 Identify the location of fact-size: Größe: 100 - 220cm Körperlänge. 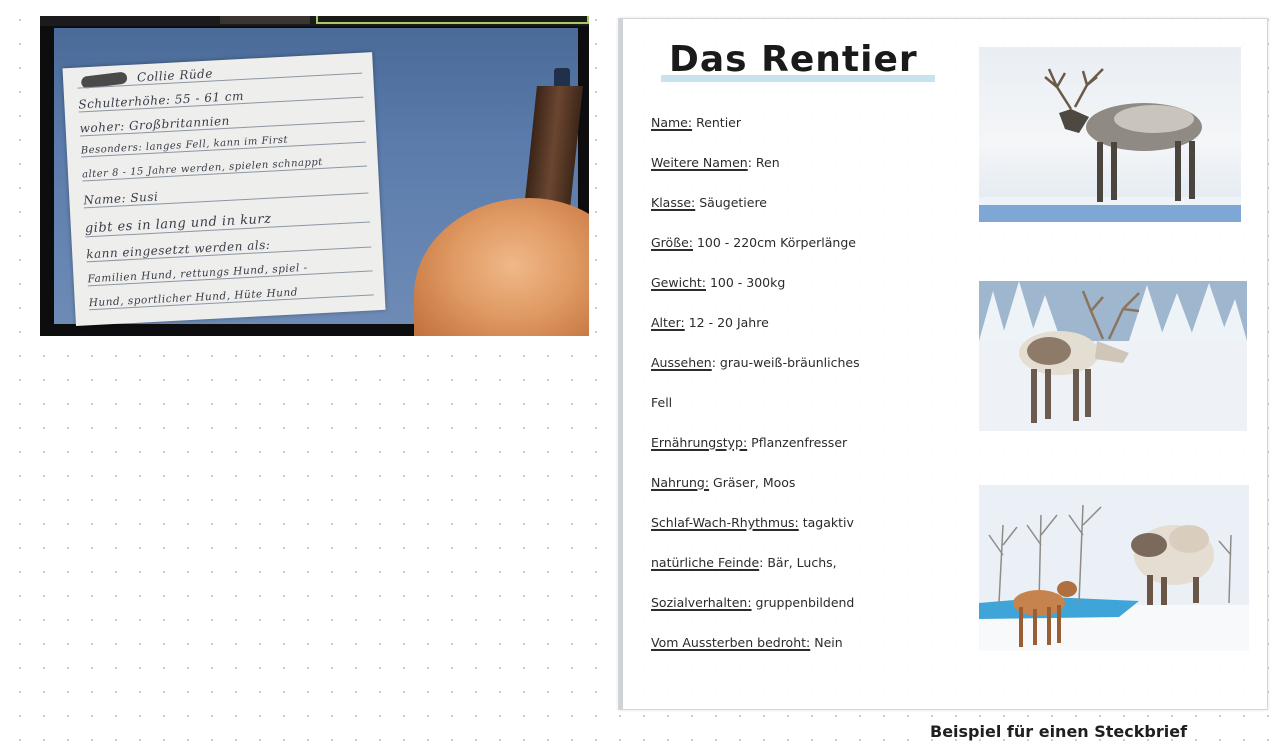
(753, 242).